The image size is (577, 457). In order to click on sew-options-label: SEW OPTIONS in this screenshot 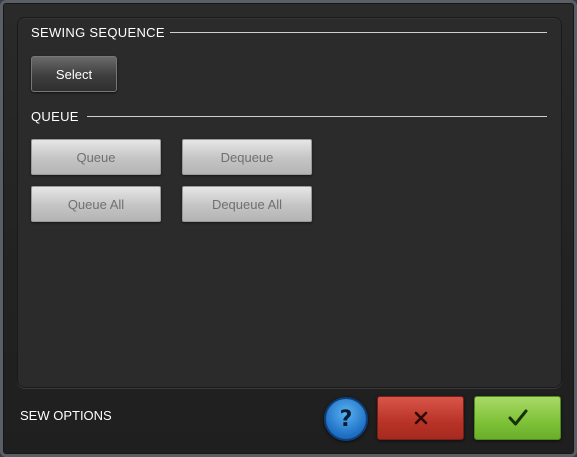, I will do `click(66, 415)`.